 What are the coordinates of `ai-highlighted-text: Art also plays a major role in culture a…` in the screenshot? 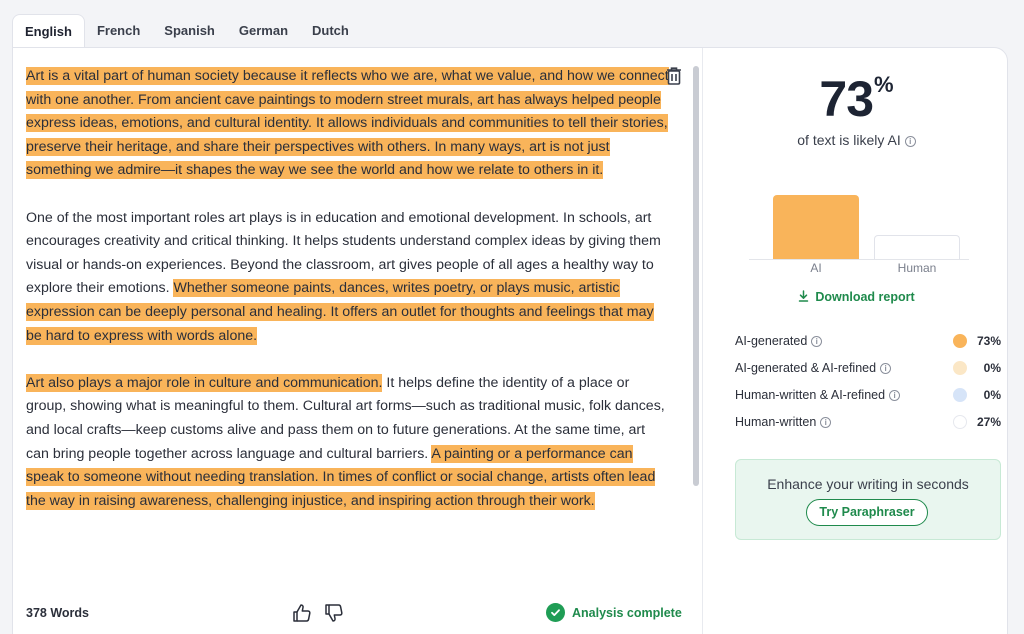 It's located at (204, 382).